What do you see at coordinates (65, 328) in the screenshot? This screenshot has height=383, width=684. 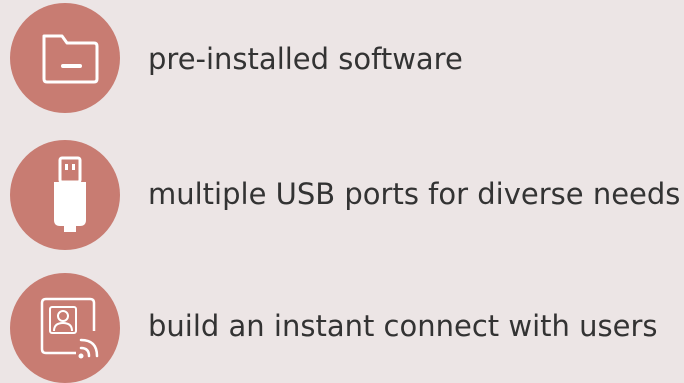 I see `user-cast-icon` at bounding box center [65, 328].